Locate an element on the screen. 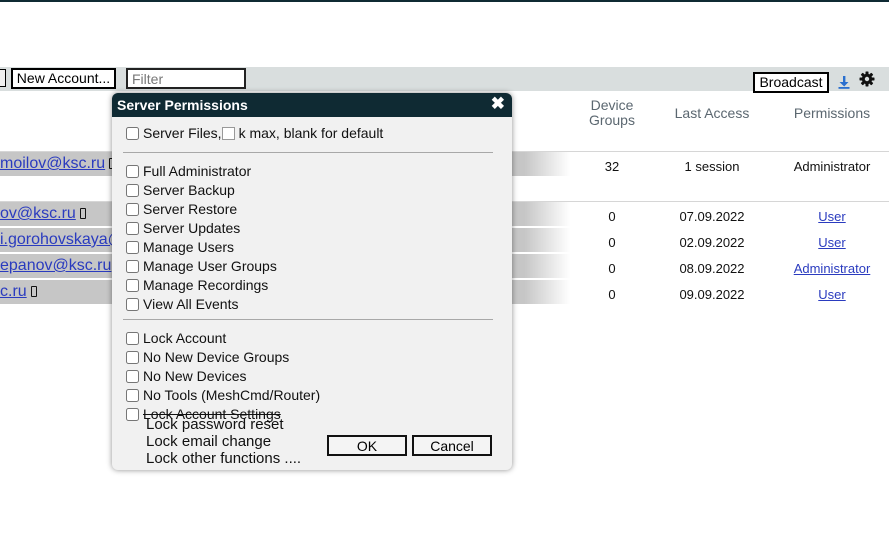  server-files-quota-input is located at coordinates (228, 133).